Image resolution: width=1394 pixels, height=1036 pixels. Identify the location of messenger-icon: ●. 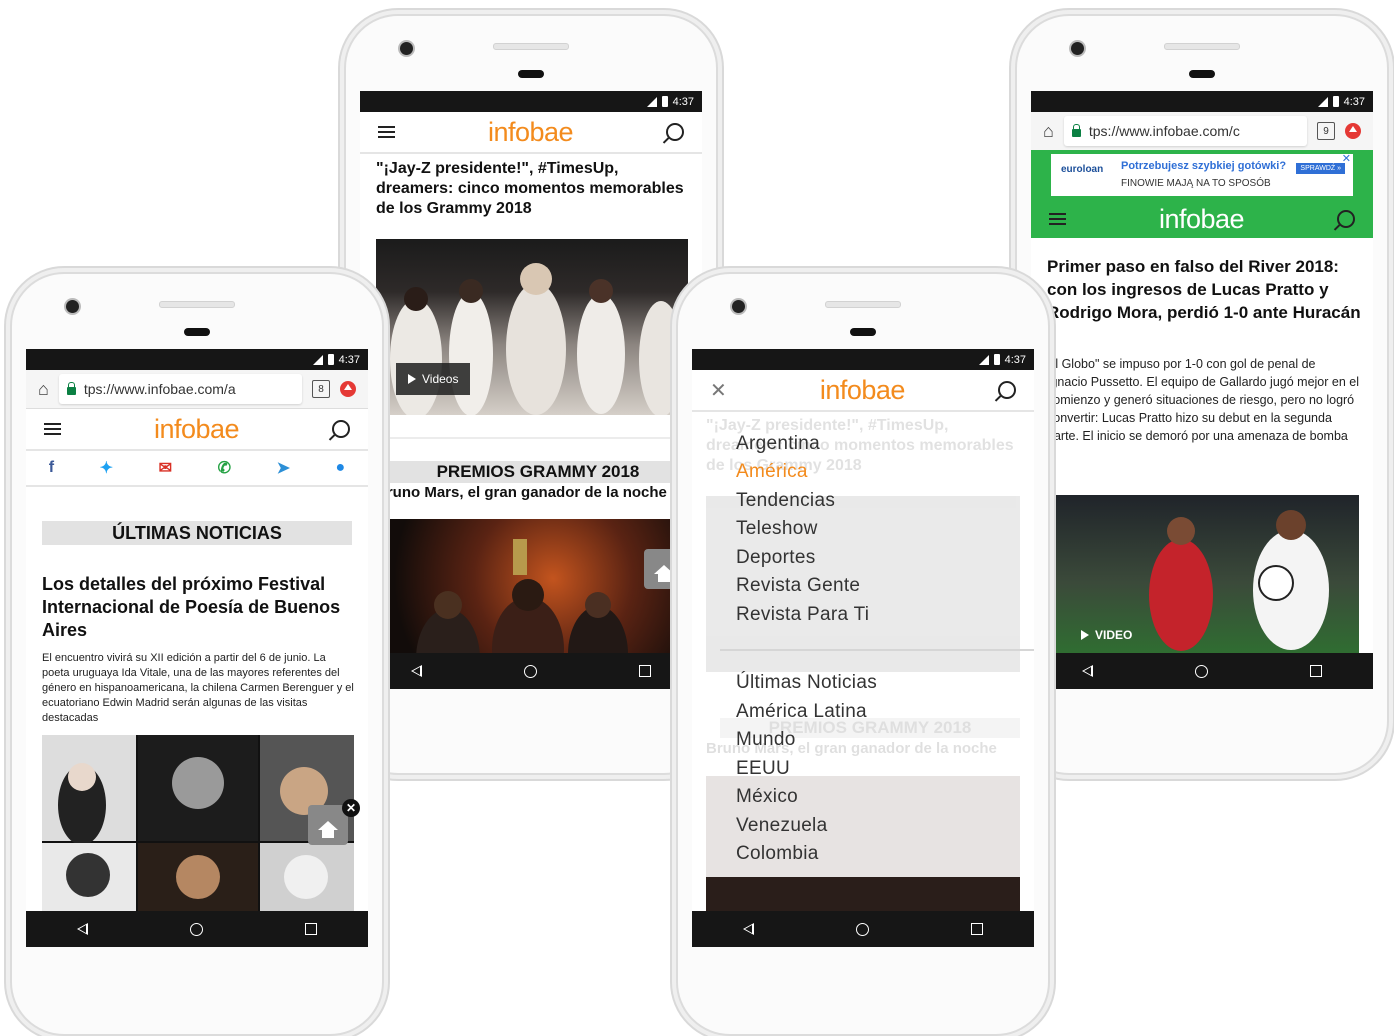
(341, 468).